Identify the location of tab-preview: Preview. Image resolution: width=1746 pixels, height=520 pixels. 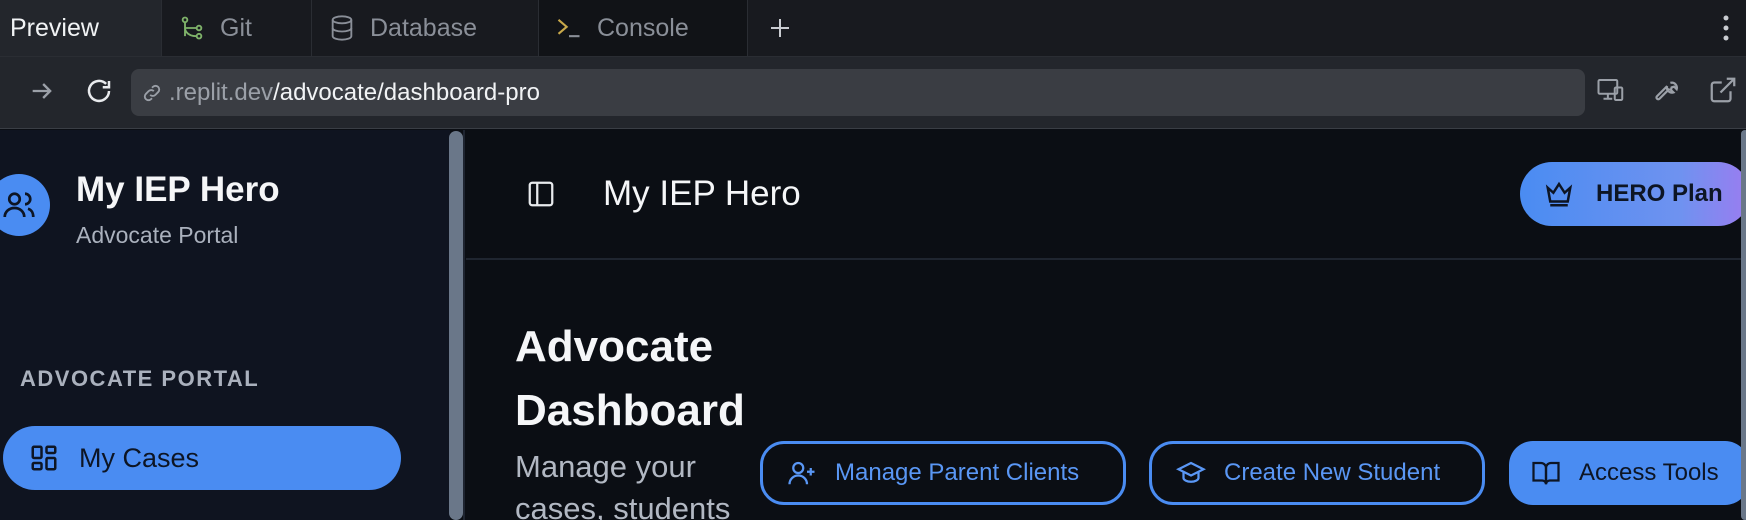
(81, 28).